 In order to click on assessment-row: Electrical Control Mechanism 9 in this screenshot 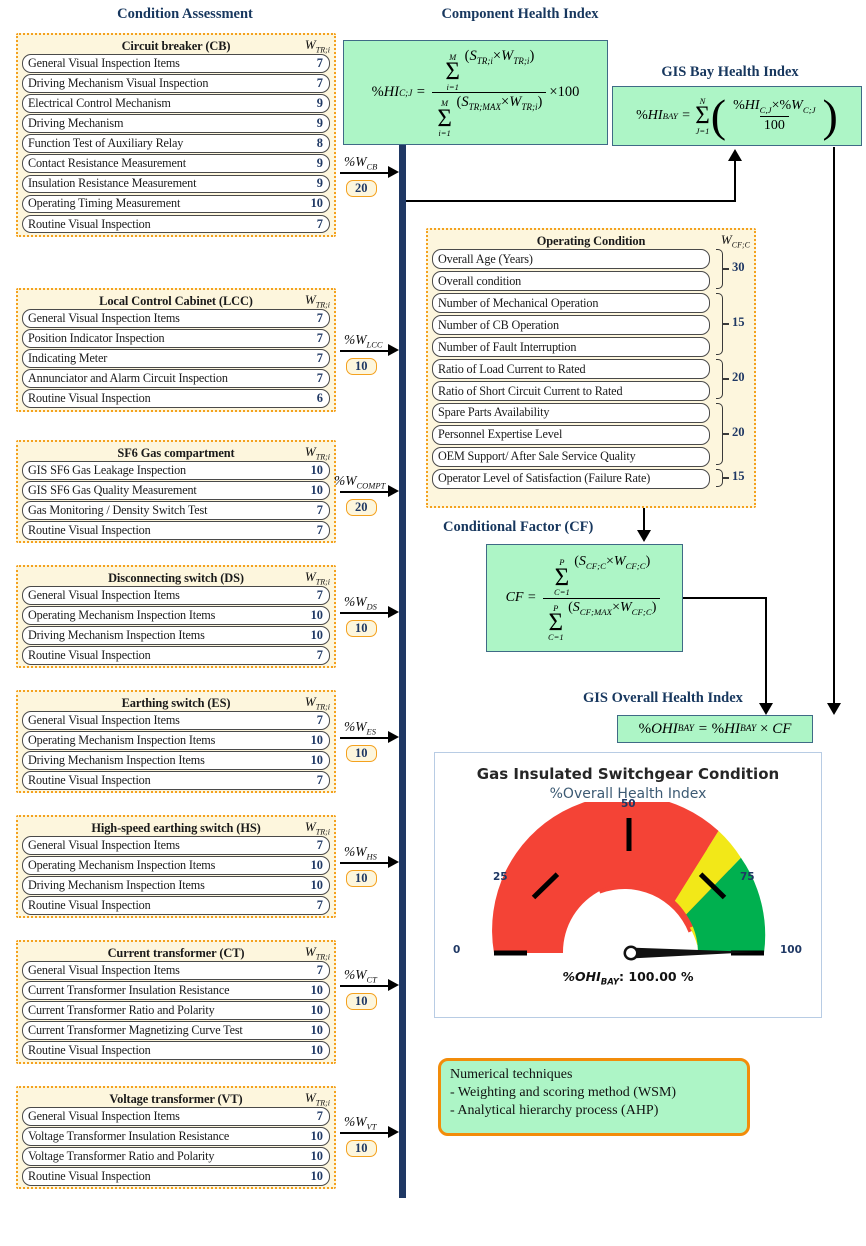, I will do `click(176, 103)`.